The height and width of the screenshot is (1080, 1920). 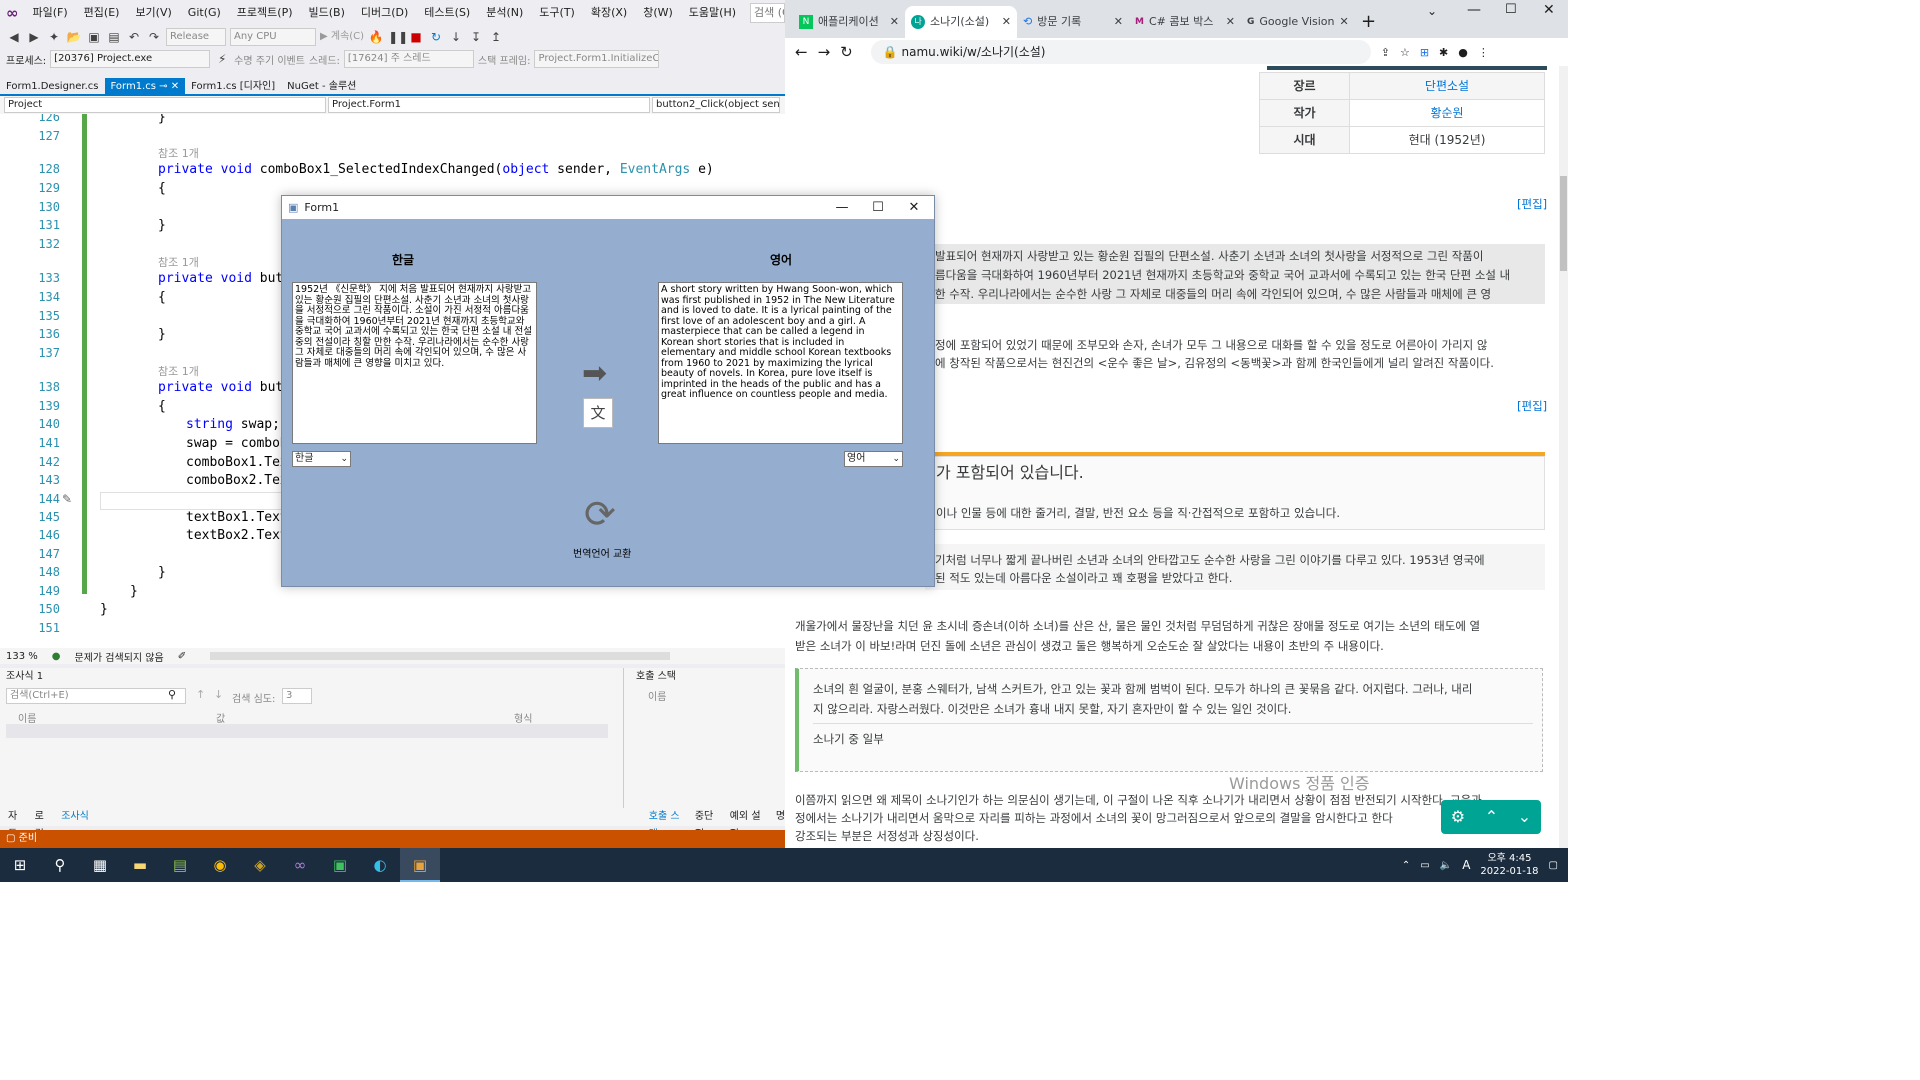 I want to click on menu-view: 보기(V), so click(x=153, y=13).